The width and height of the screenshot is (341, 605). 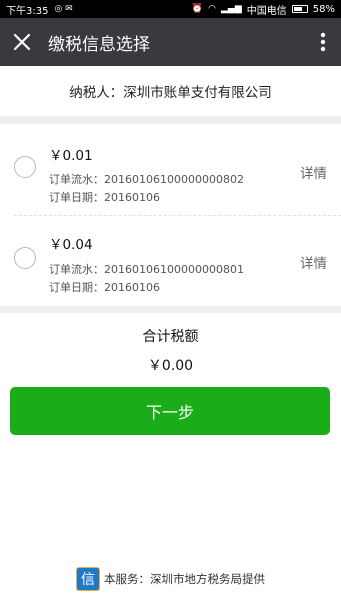 I want to click on footer: 信 本服务：深圳市地方税务局提供, so click(x=170, y=579).